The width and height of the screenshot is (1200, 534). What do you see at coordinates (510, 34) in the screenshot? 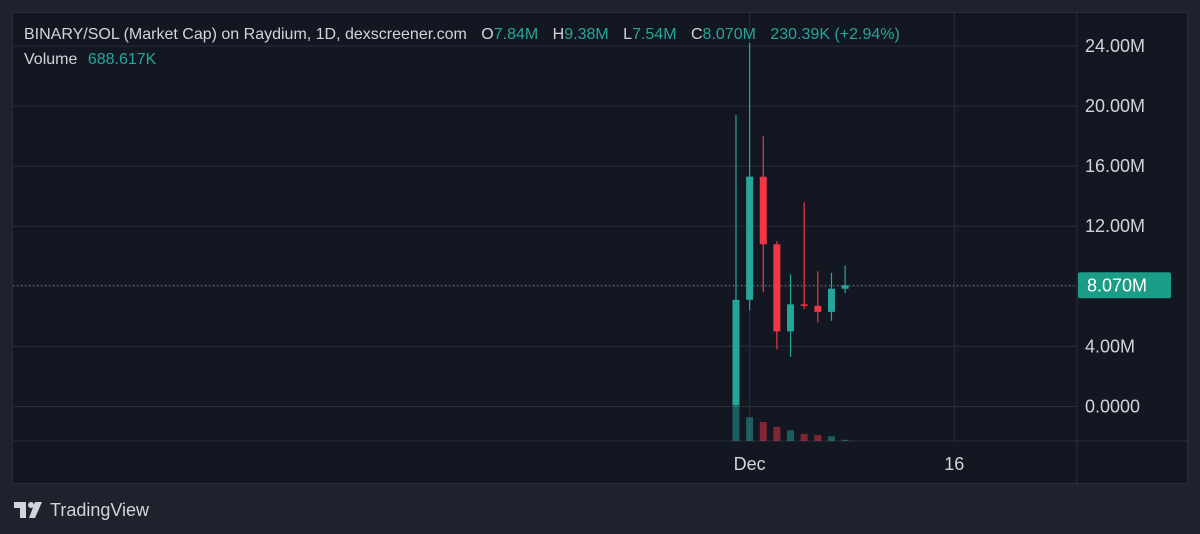
I see `legend-open: O7.84M` at bounding box center [510, 34].